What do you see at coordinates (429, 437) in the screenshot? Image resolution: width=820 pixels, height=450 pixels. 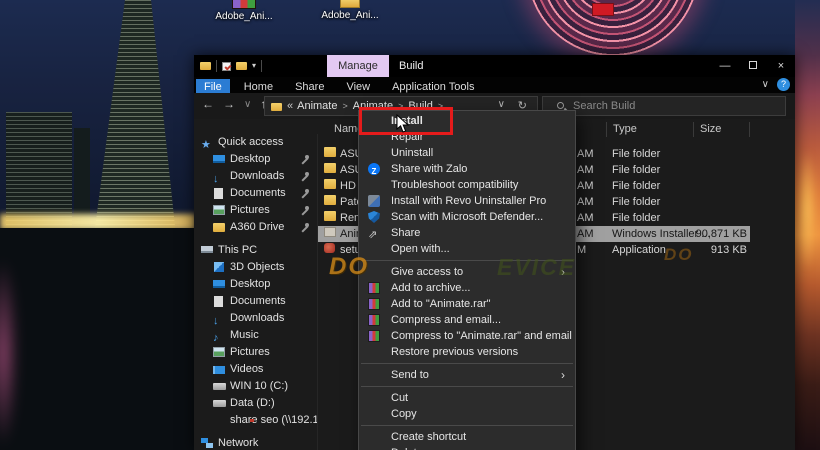 I see `menu-item-label: Create shortcut` at bounding box center [429, 437].